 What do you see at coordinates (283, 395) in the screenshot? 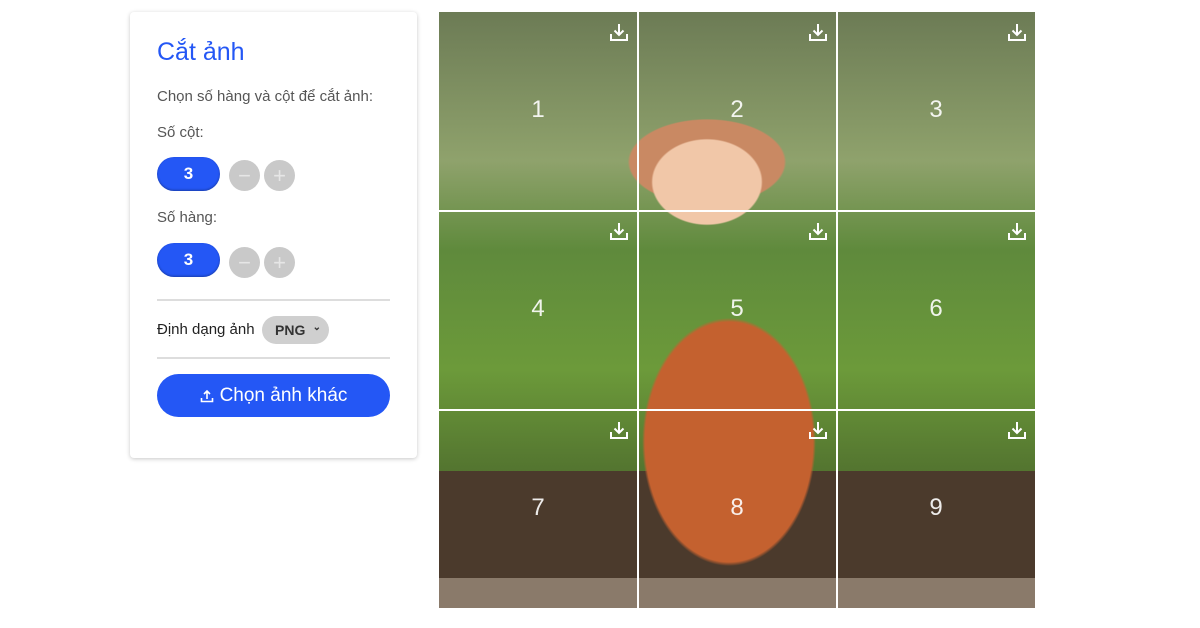
I see `upload-label: Chọn ảnh khác` at bounding box center [283, 395].